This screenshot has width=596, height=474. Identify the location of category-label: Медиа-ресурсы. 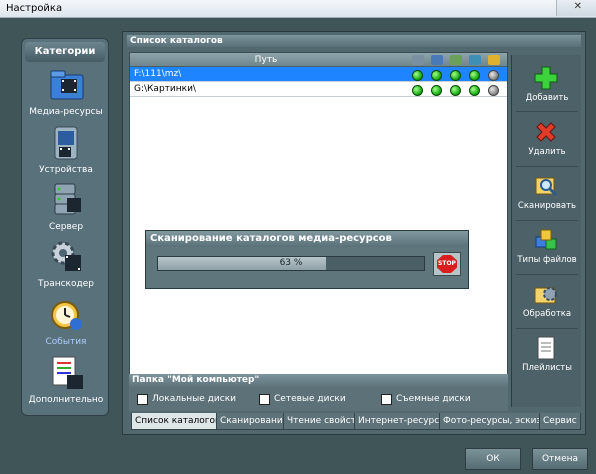
(66, 112).